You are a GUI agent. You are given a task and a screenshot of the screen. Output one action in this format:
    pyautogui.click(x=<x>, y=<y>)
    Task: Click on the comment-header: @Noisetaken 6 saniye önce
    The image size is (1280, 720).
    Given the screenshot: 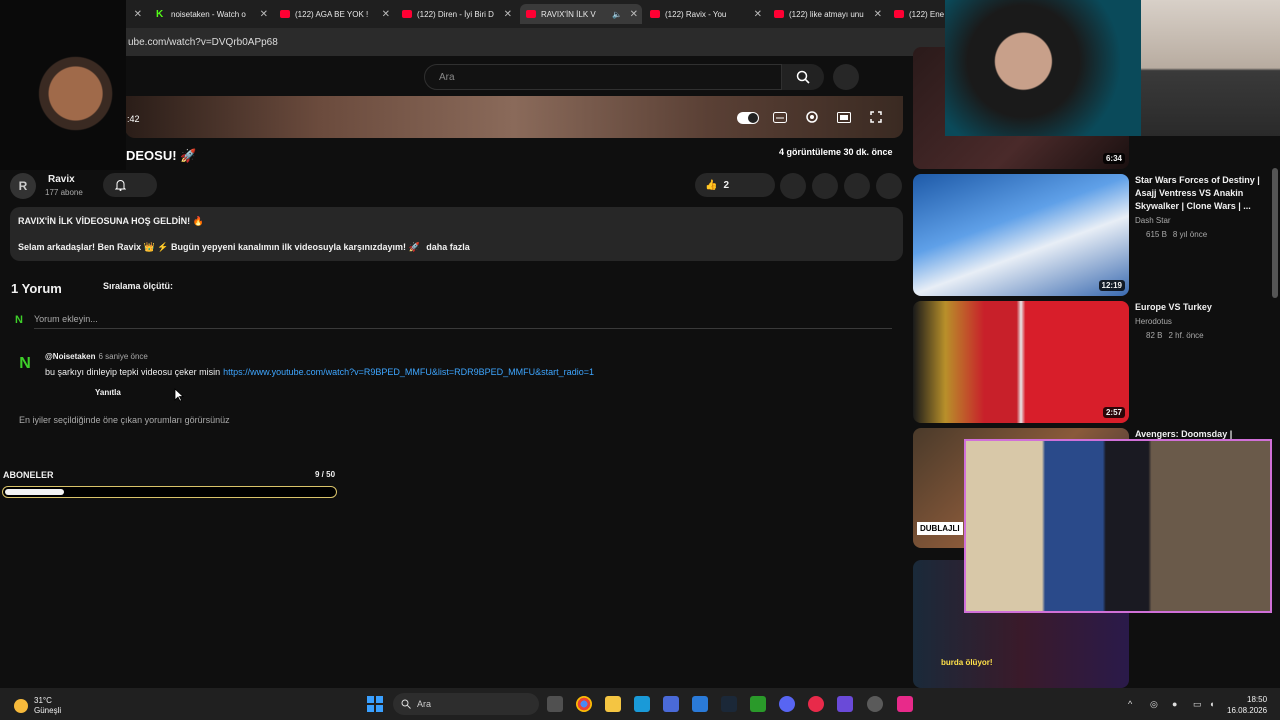 What is the action you would take?
    pyautogui.click(x=96, y=356)
    